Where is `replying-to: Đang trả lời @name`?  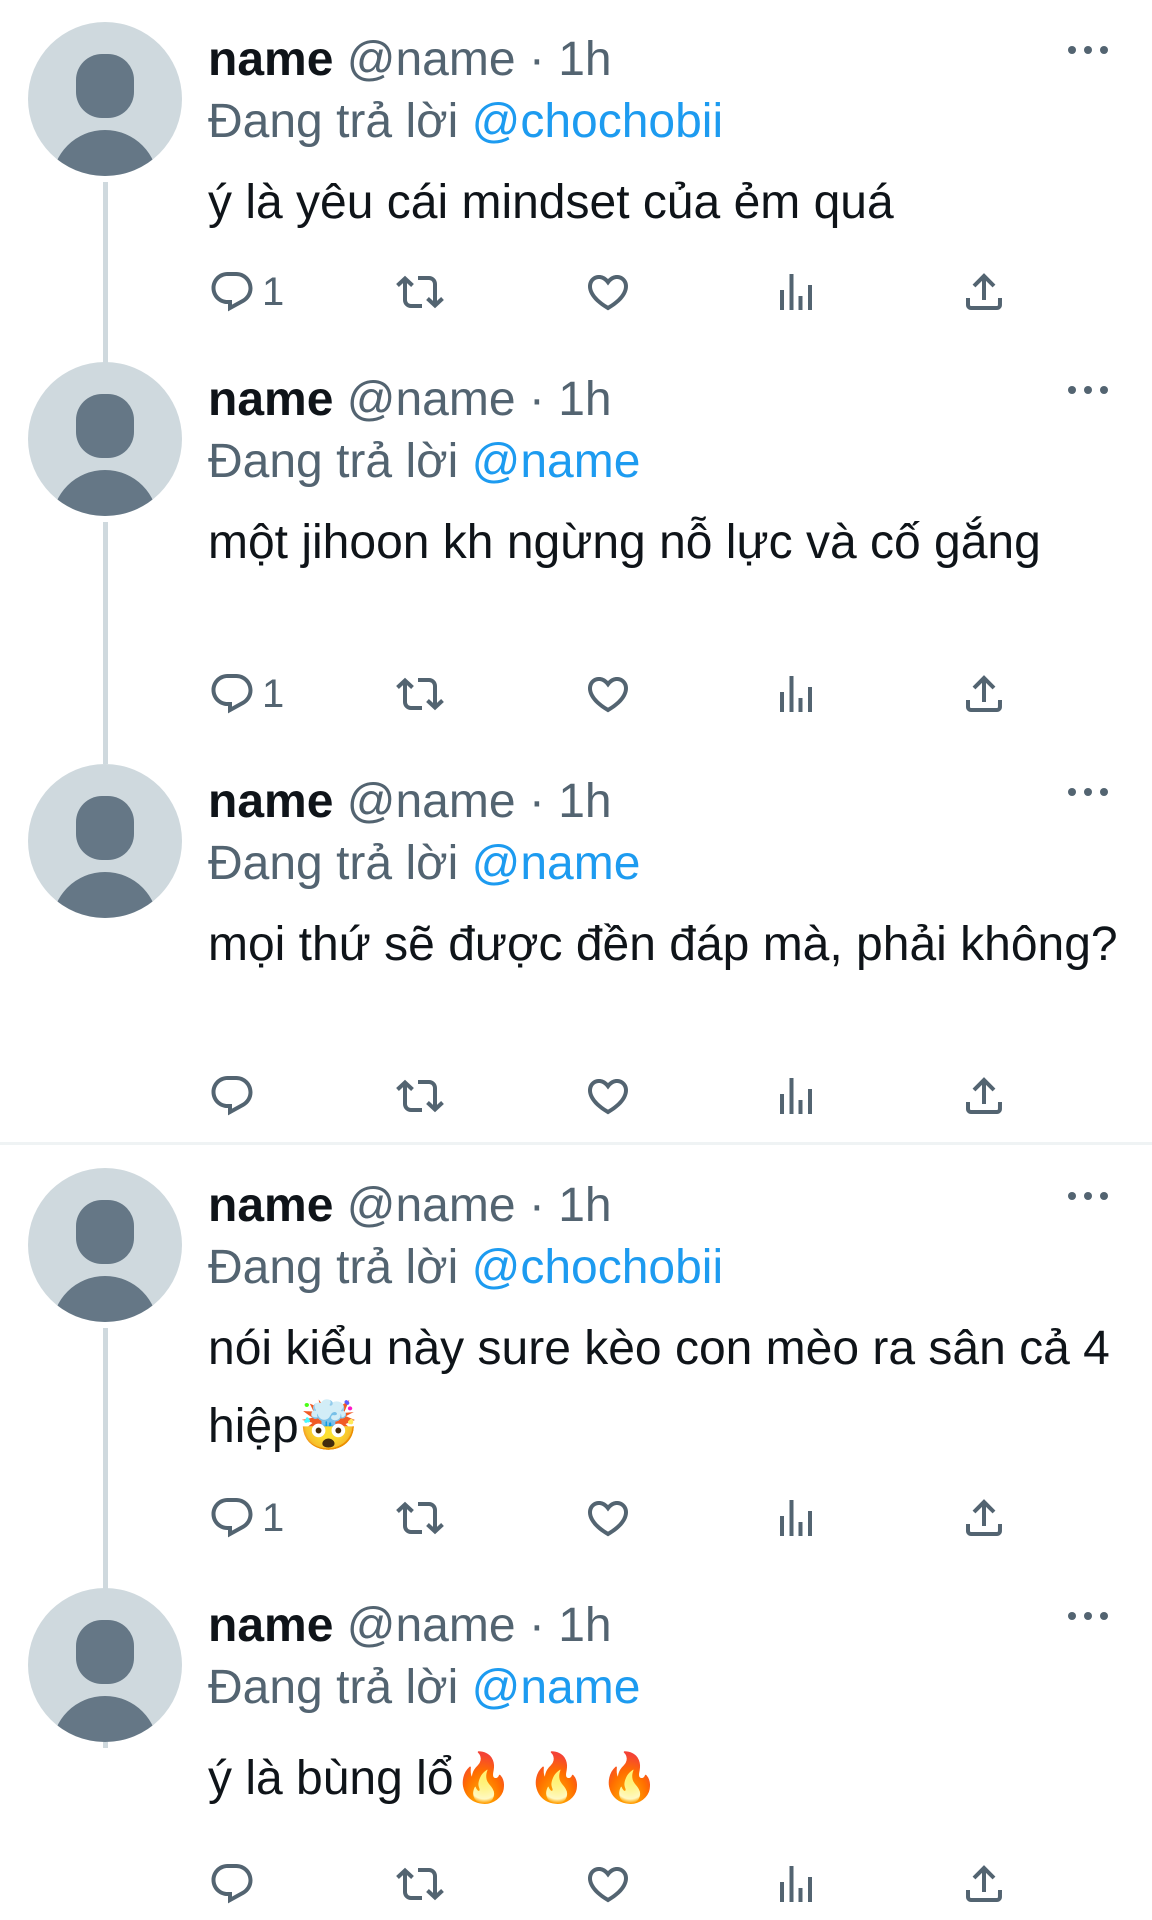
replying-to: Đang trả lời @name is located at coordinates (424, 864).